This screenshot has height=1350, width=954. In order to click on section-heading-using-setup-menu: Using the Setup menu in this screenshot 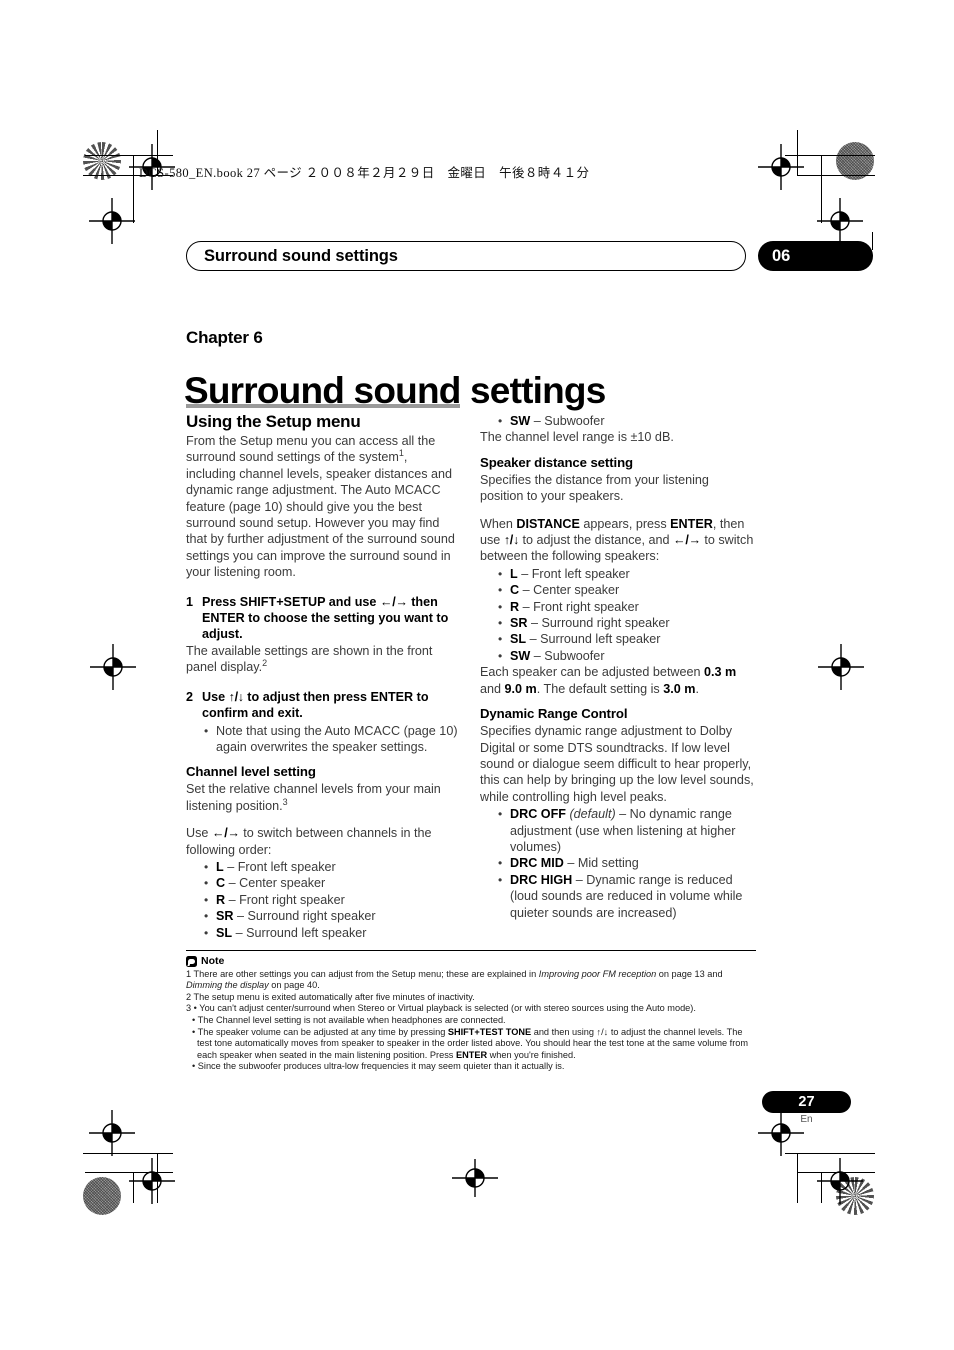, I will do `click(273, 421)`.